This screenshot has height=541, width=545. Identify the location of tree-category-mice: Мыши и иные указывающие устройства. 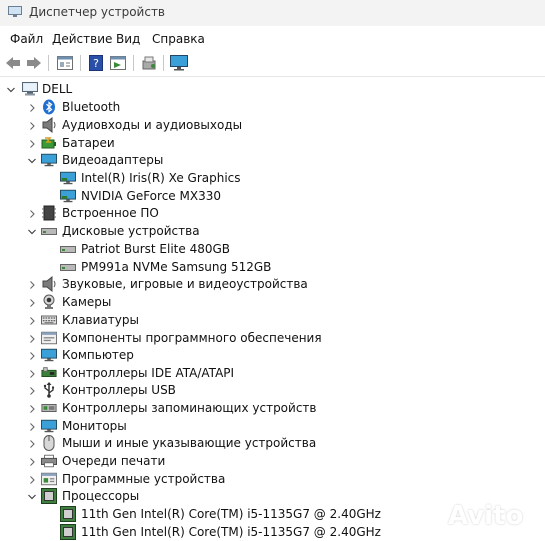
(272, 443).